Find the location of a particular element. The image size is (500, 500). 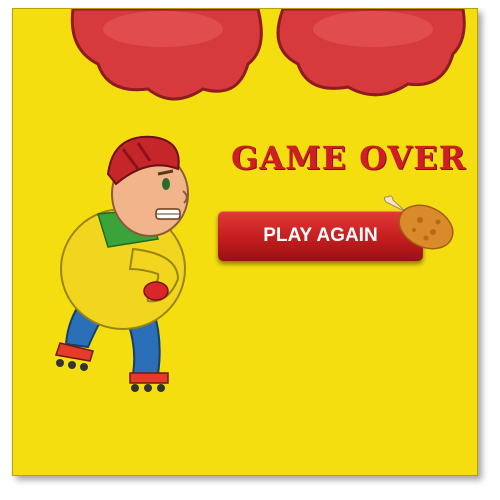

skater-character is located at coordinates (122, 263).